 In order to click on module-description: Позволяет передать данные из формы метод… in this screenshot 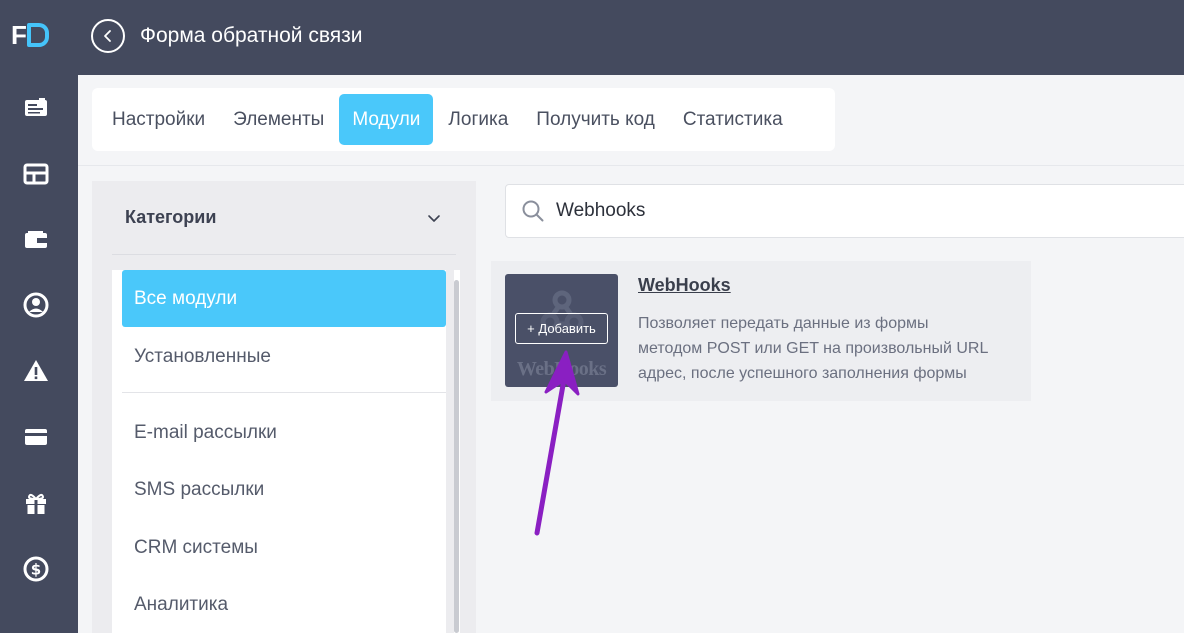, I will do `click(813, 348)`.